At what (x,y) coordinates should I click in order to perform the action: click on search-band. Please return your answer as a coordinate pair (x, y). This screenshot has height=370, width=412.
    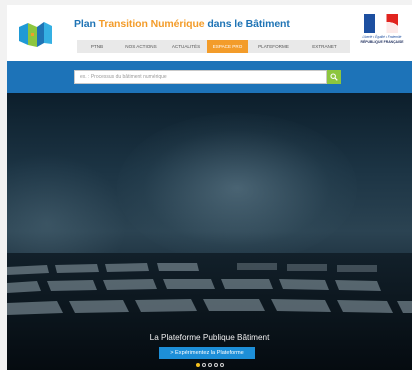
    Looking at the image, I should click on (209, 77).